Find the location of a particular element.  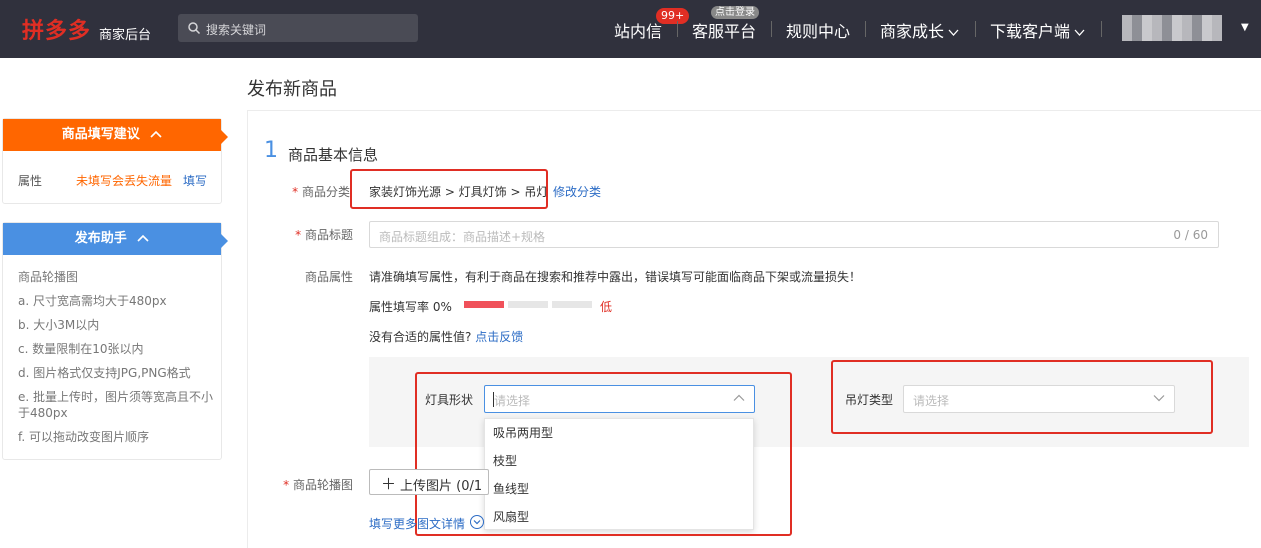

helper-item: e. 批量上传时，图片须等宽高且不小于480px is located at coordinates (116, 405).